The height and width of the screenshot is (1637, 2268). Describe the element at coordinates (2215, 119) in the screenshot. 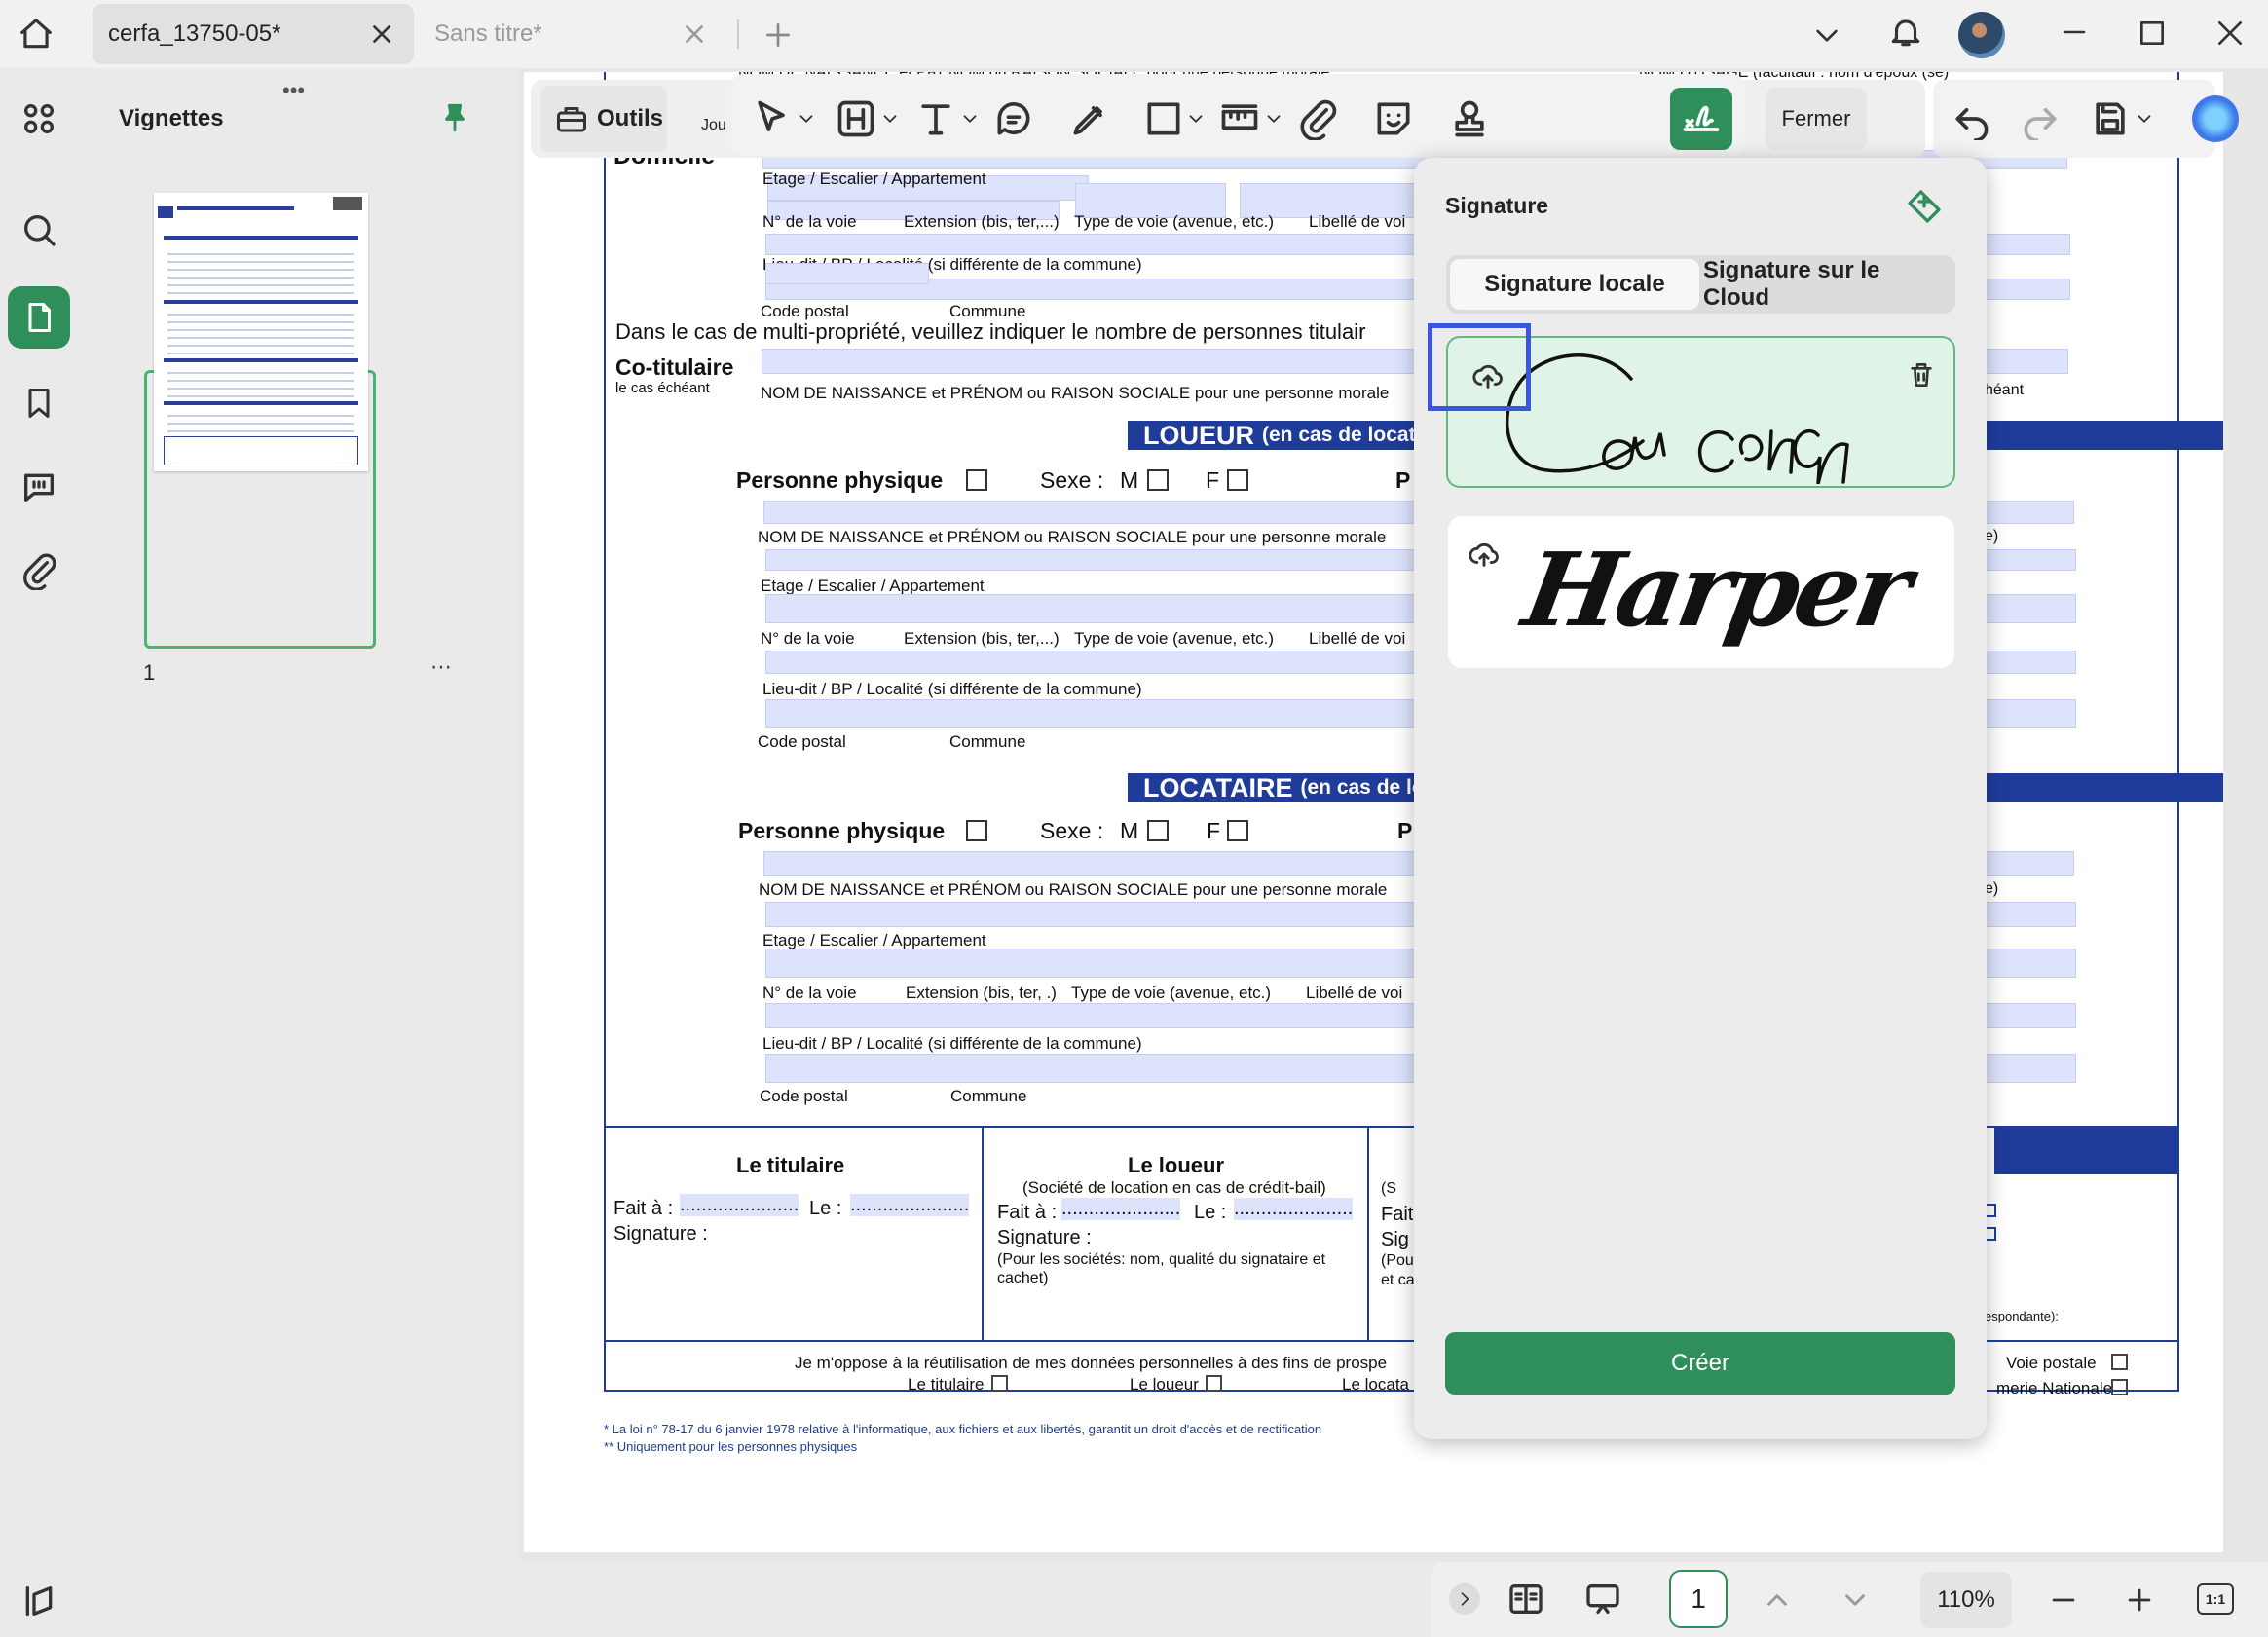

I see `ai-assistant-icon` at that location.